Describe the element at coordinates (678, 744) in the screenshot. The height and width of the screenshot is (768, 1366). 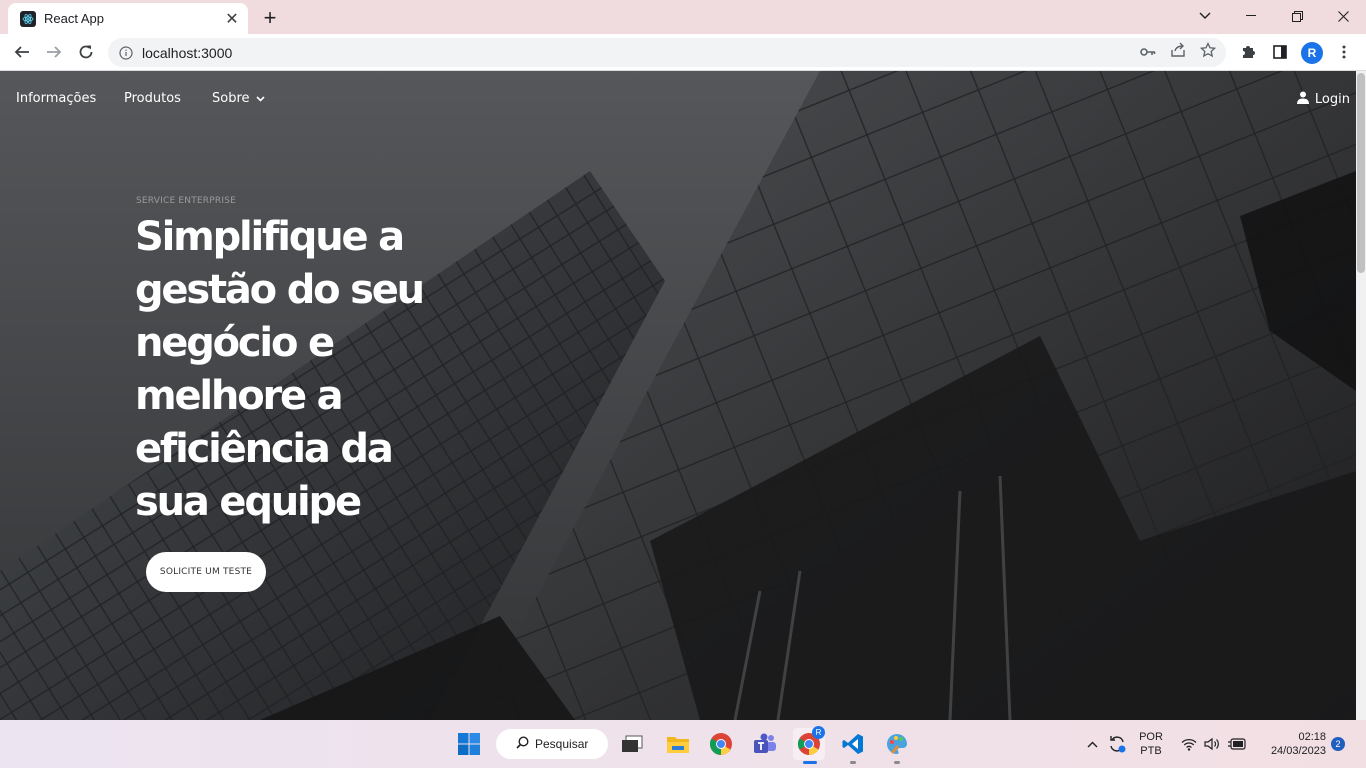
I see `file-explorer-icon` at that location.